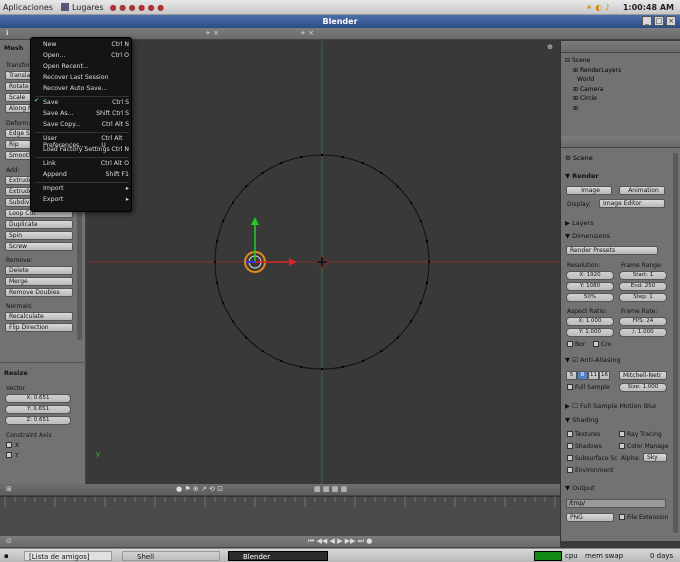  Describe the element at coordinates (616, 503) in the screenshot. I see `output-path-field: /tmp/` at that location.